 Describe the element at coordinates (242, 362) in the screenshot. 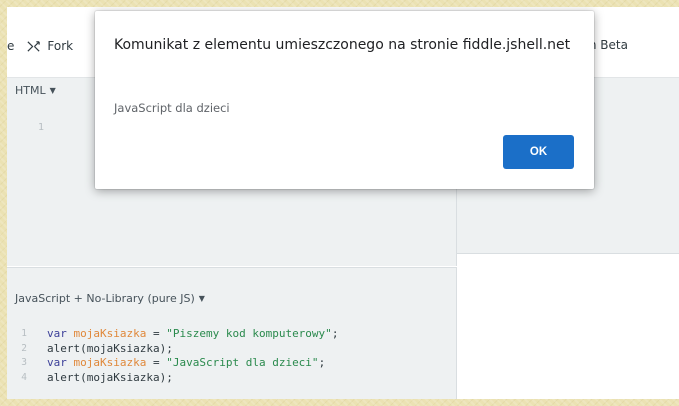

I see `string-token: "JavaScript dla dzieci"` at that location.